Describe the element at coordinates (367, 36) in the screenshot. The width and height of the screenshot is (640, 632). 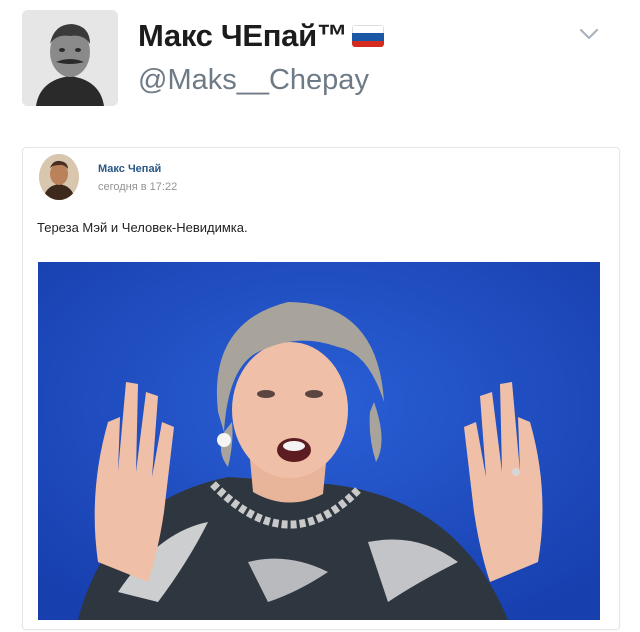
I see `russia-flag-icon` at that location.